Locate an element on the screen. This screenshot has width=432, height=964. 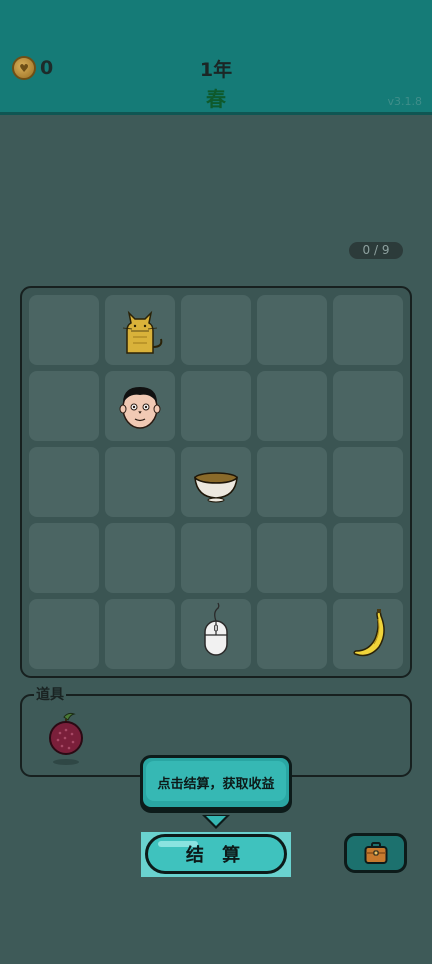
prop-slot is located at coordinates (66, 739).